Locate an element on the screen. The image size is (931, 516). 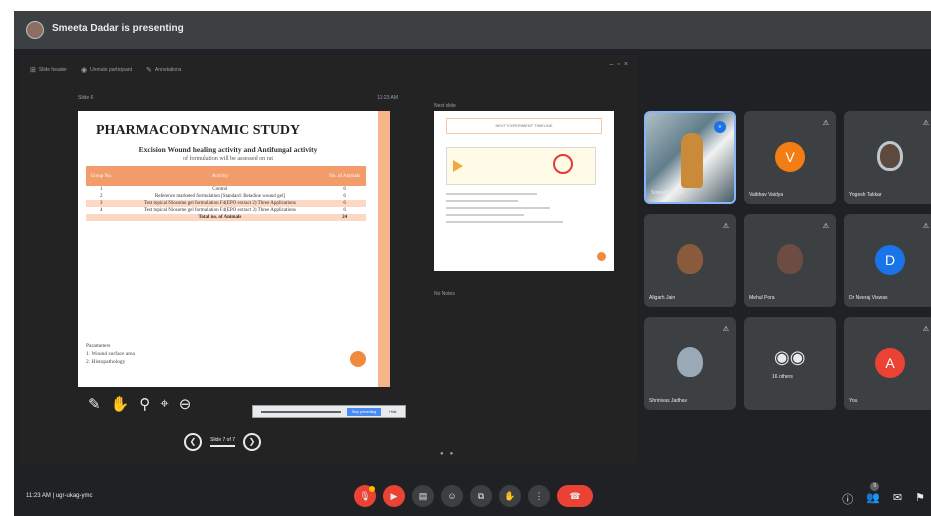
pointer-icon: ⌖ is located at coordinates (164, 404).